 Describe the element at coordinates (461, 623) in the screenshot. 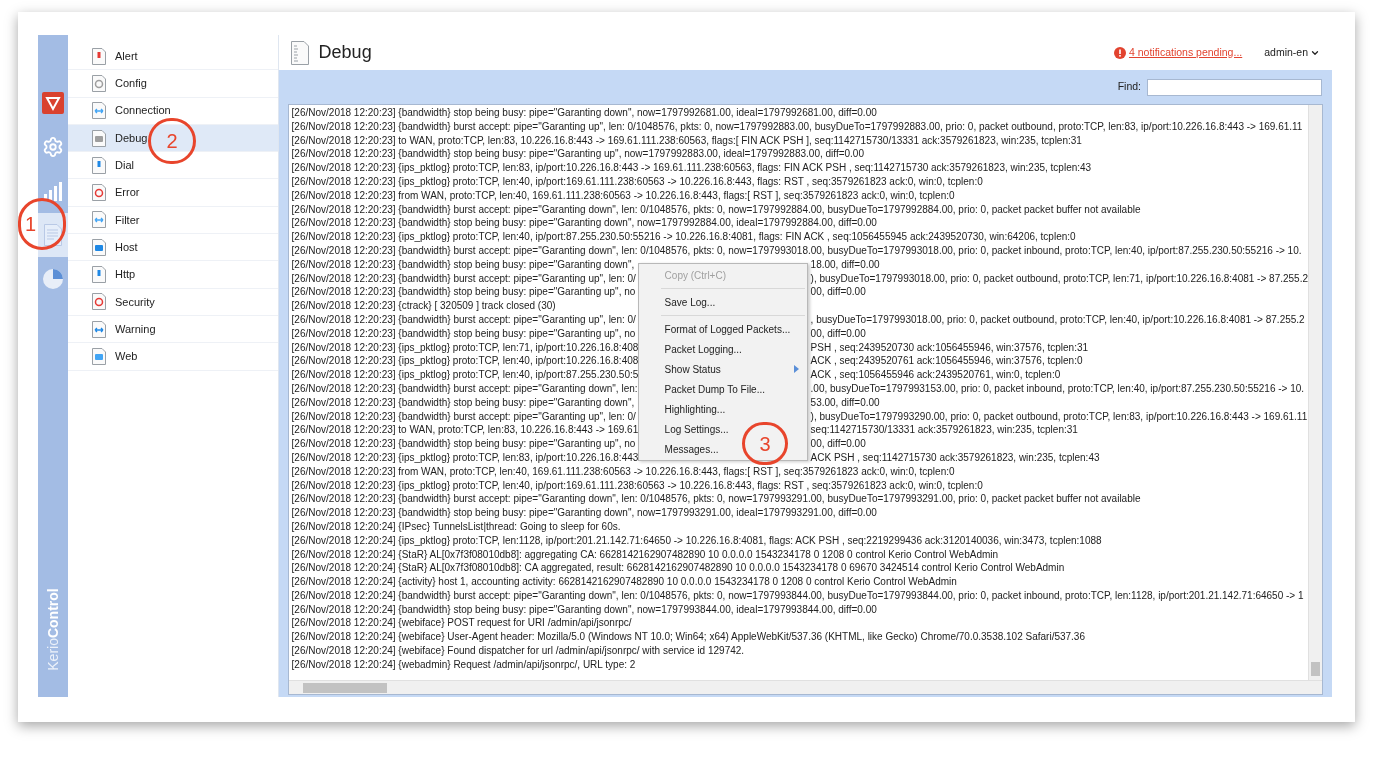

I see `log-line: [26/Nov/2018 12:20:24] {webiface} POST request for URI /admin/api/jsonrpc/` at that location.